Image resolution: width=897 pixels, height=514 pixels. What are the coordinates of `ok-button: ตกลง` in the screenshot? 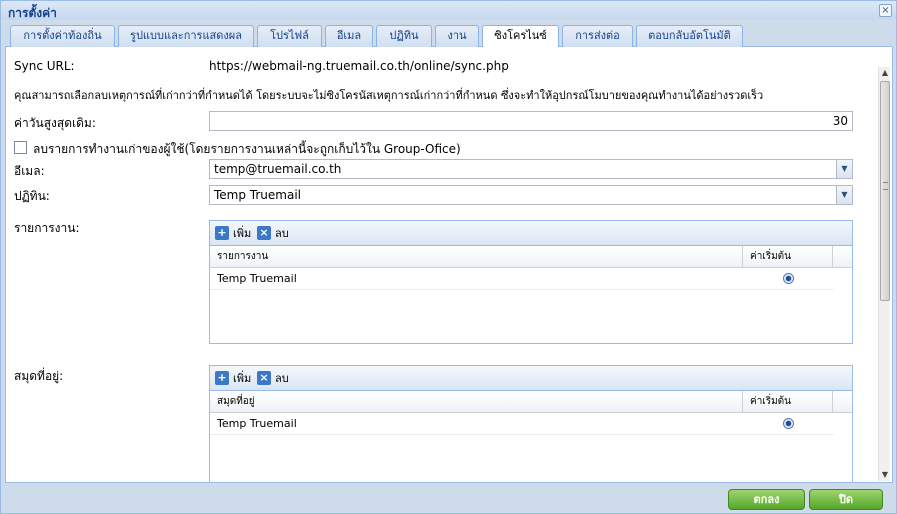 It's located at (766, 499).